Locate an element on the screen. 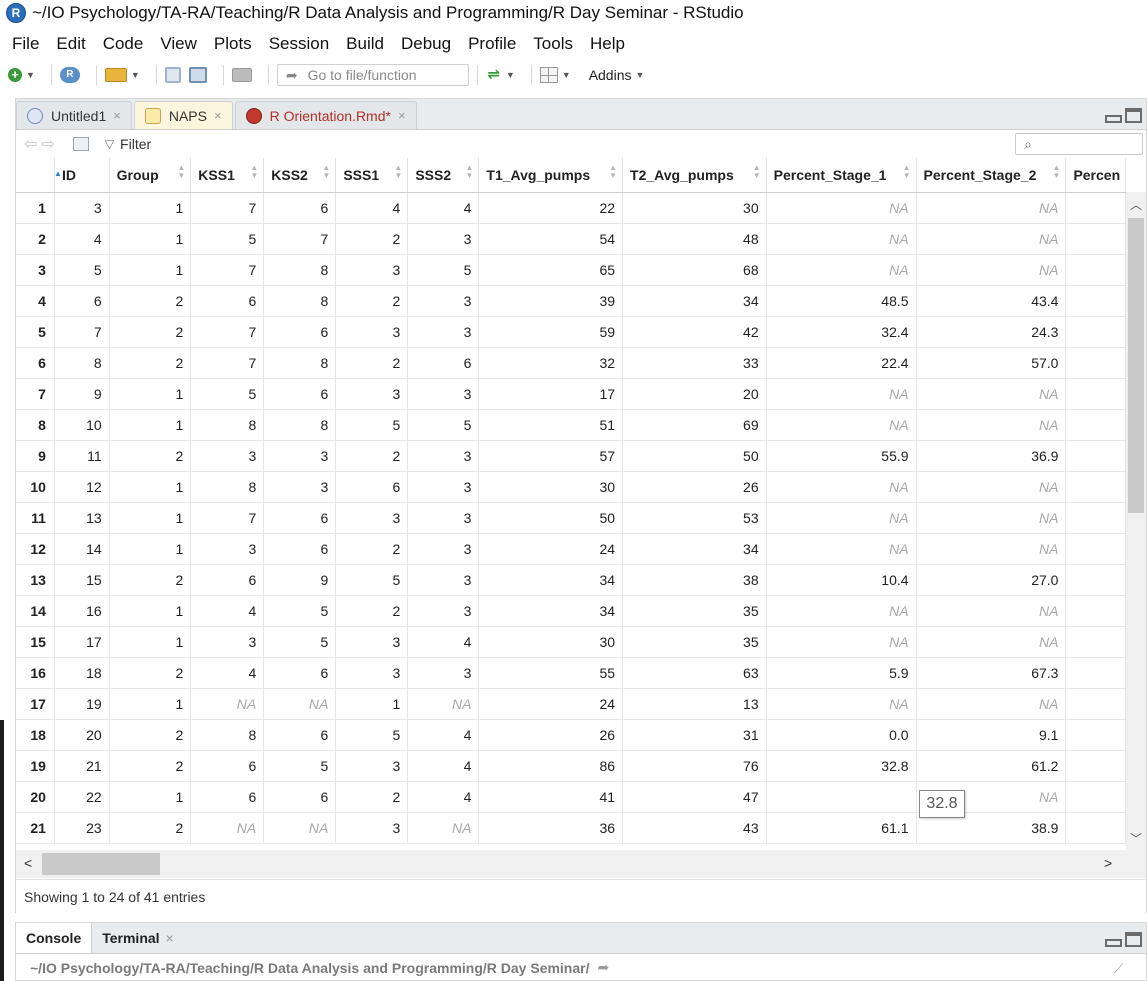  maximize-pane-icon is located at coordinates (1133, 939).